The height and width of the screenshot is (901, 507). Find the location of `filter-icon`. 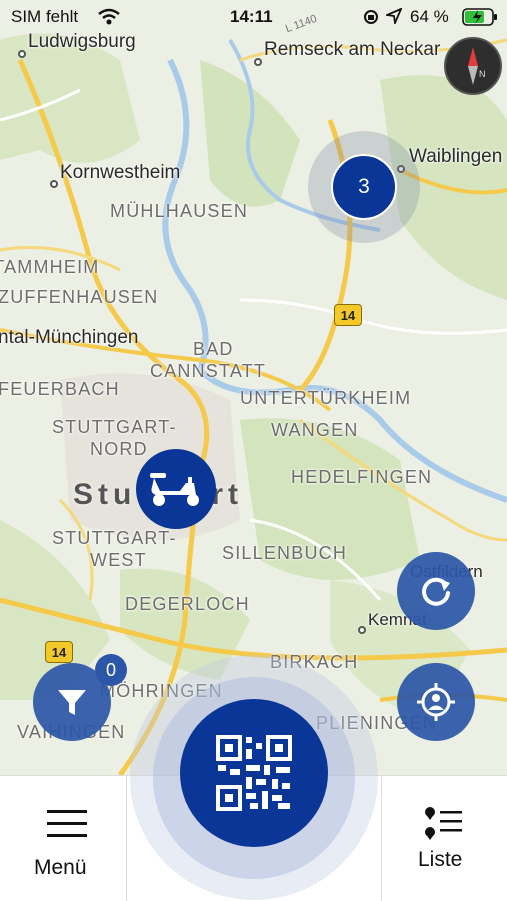

filter-icon is located at coordinates (72, 702).